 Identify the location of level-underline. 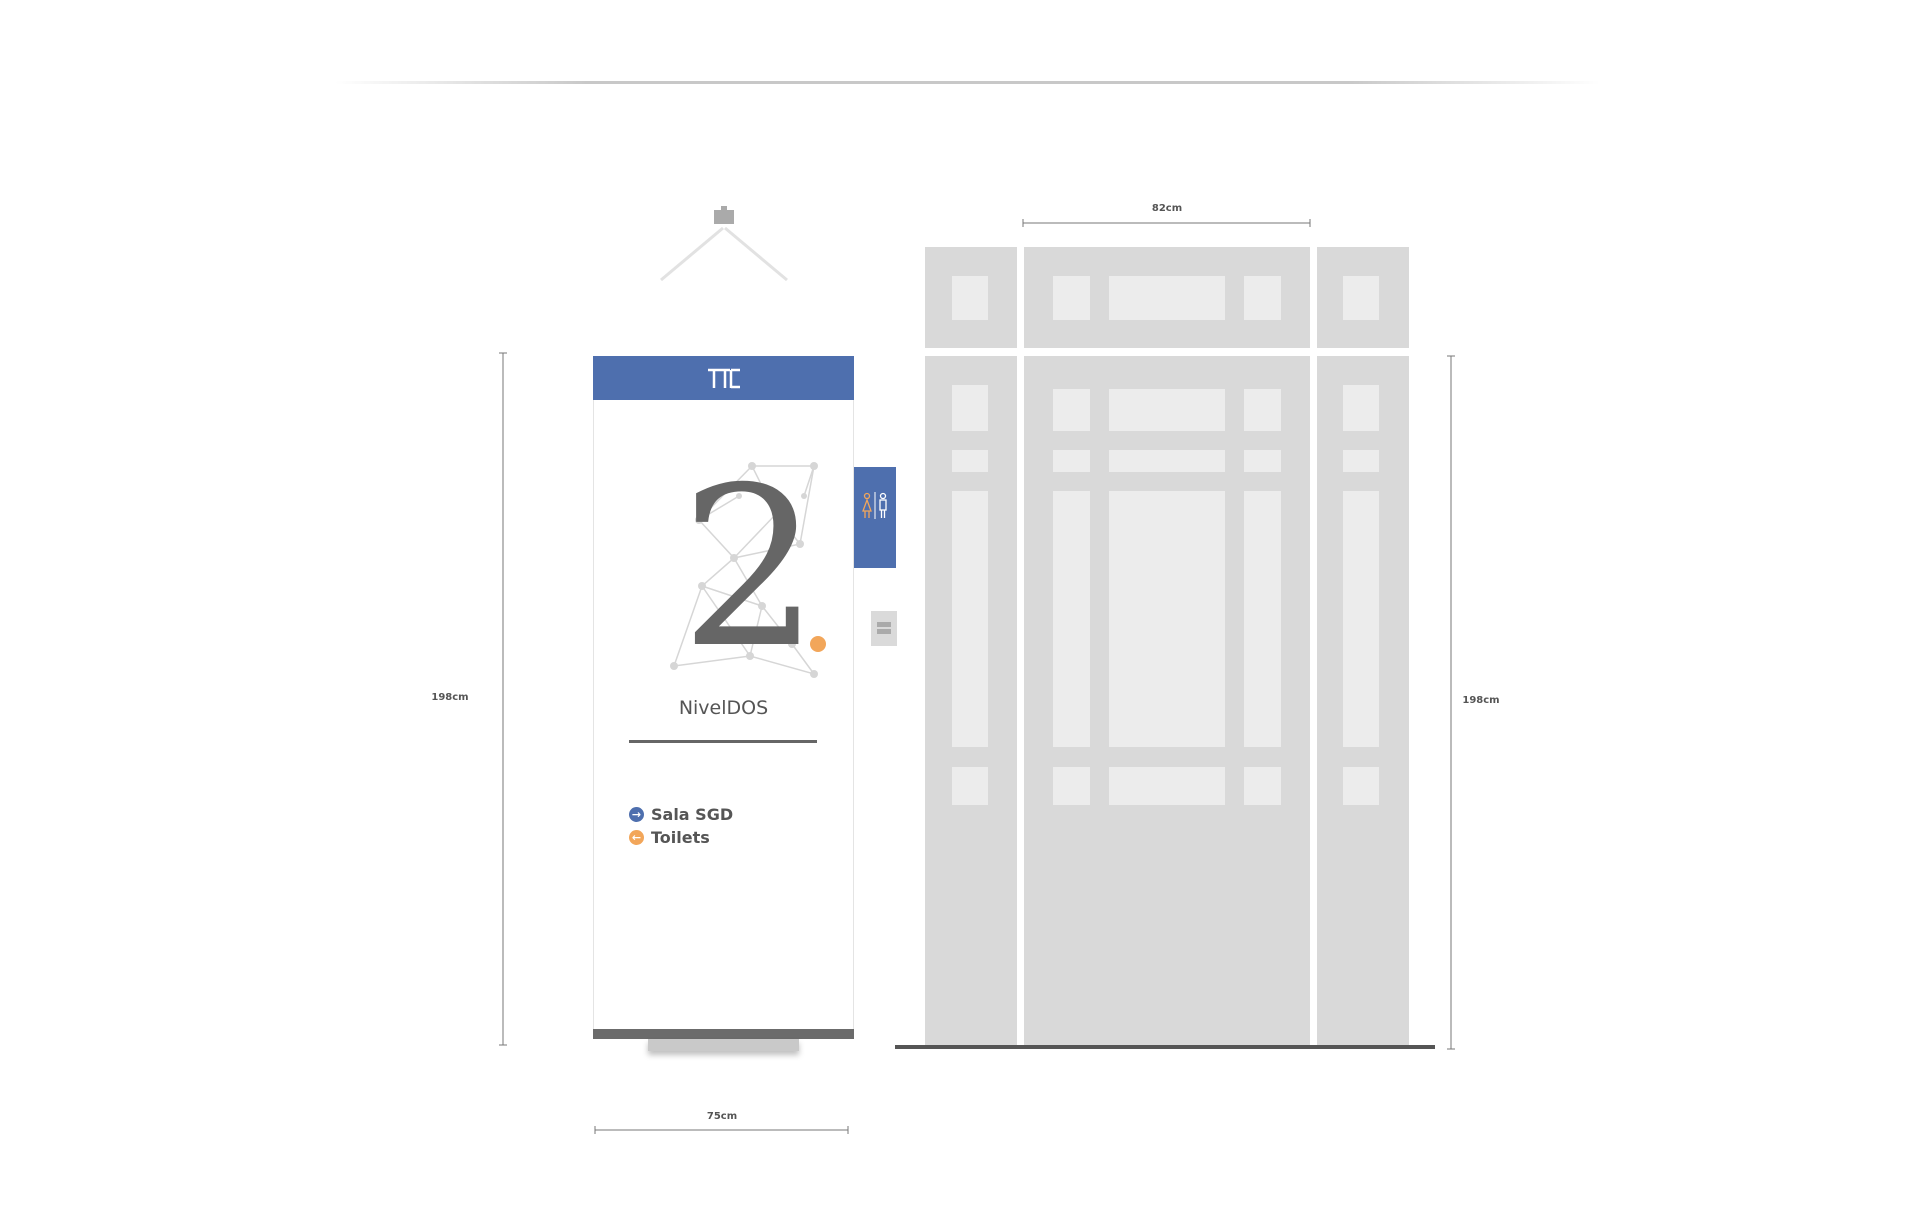
(723, 741).